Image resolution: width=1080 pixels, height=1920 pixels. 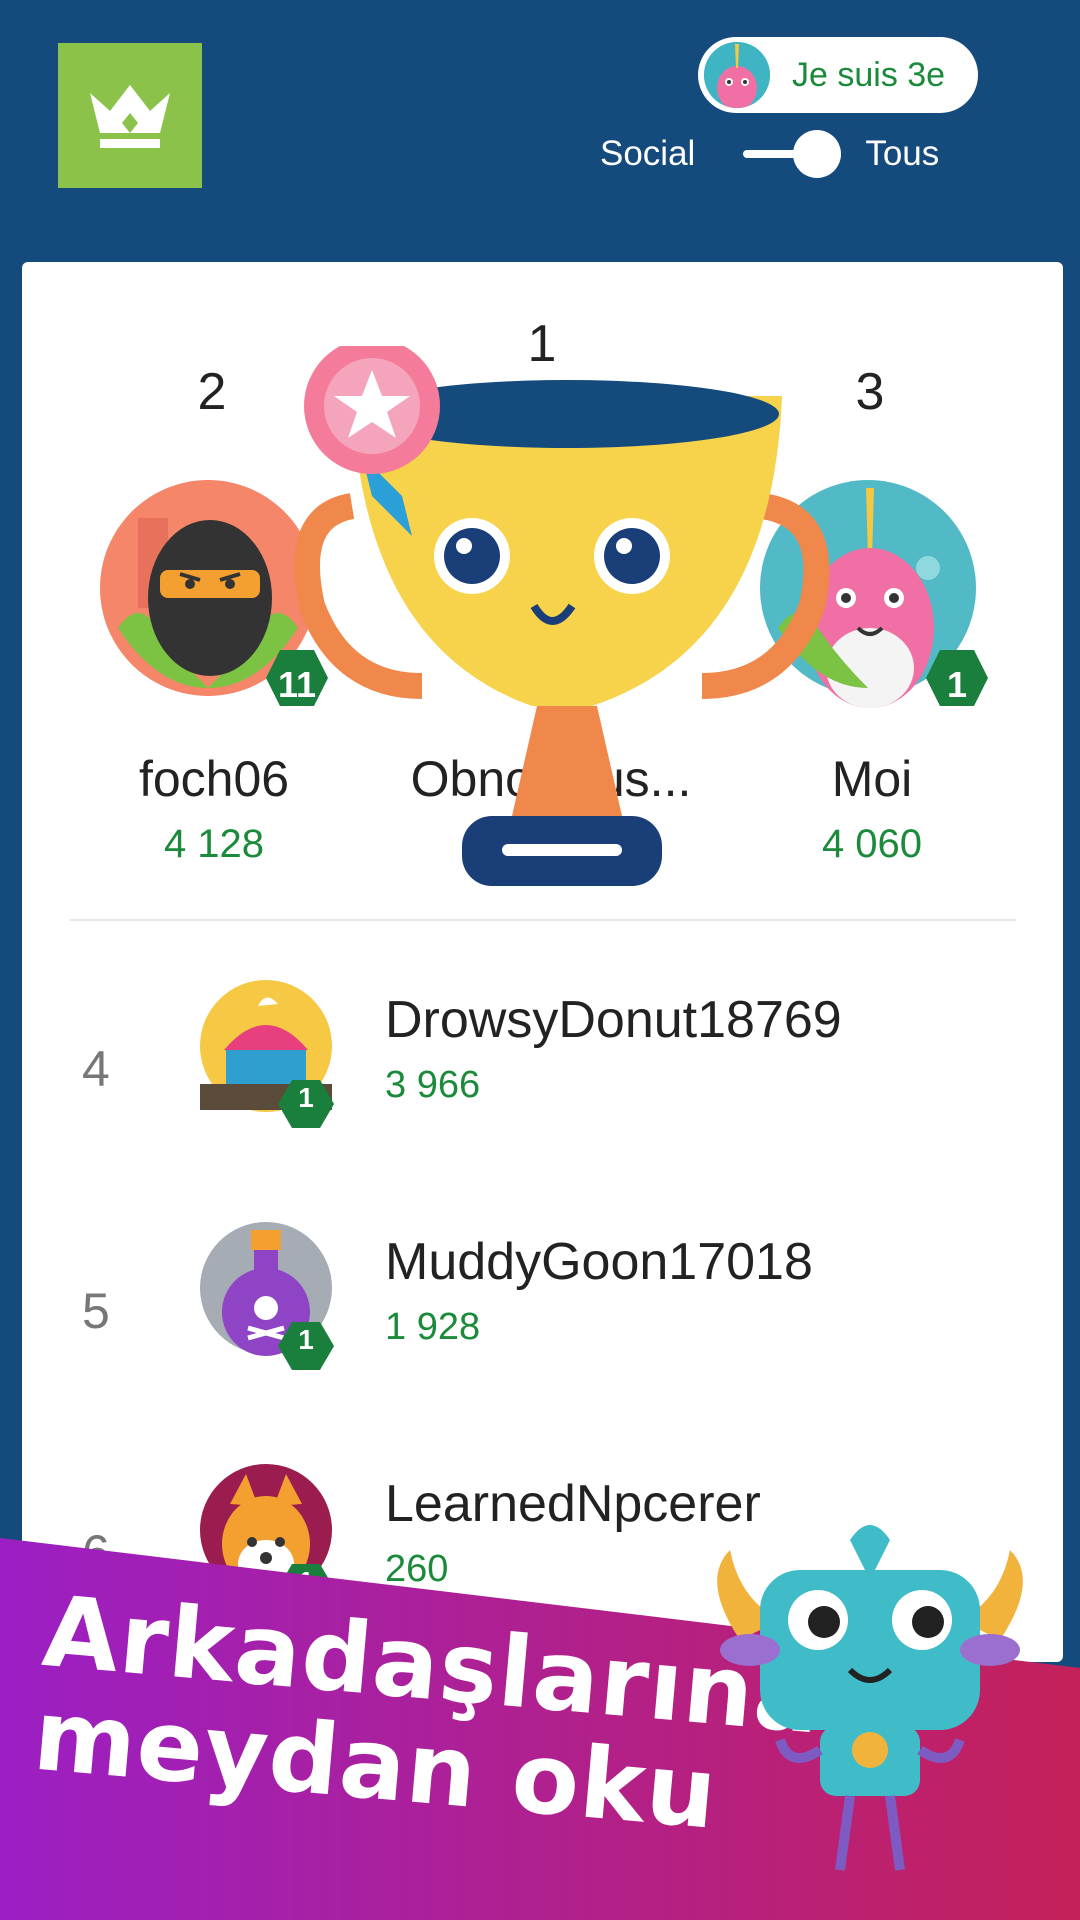 What do you see at coordinates (433, 1085) in the screenshot?
I see `row-score: 3 966` at bounding box center [433, 1085].